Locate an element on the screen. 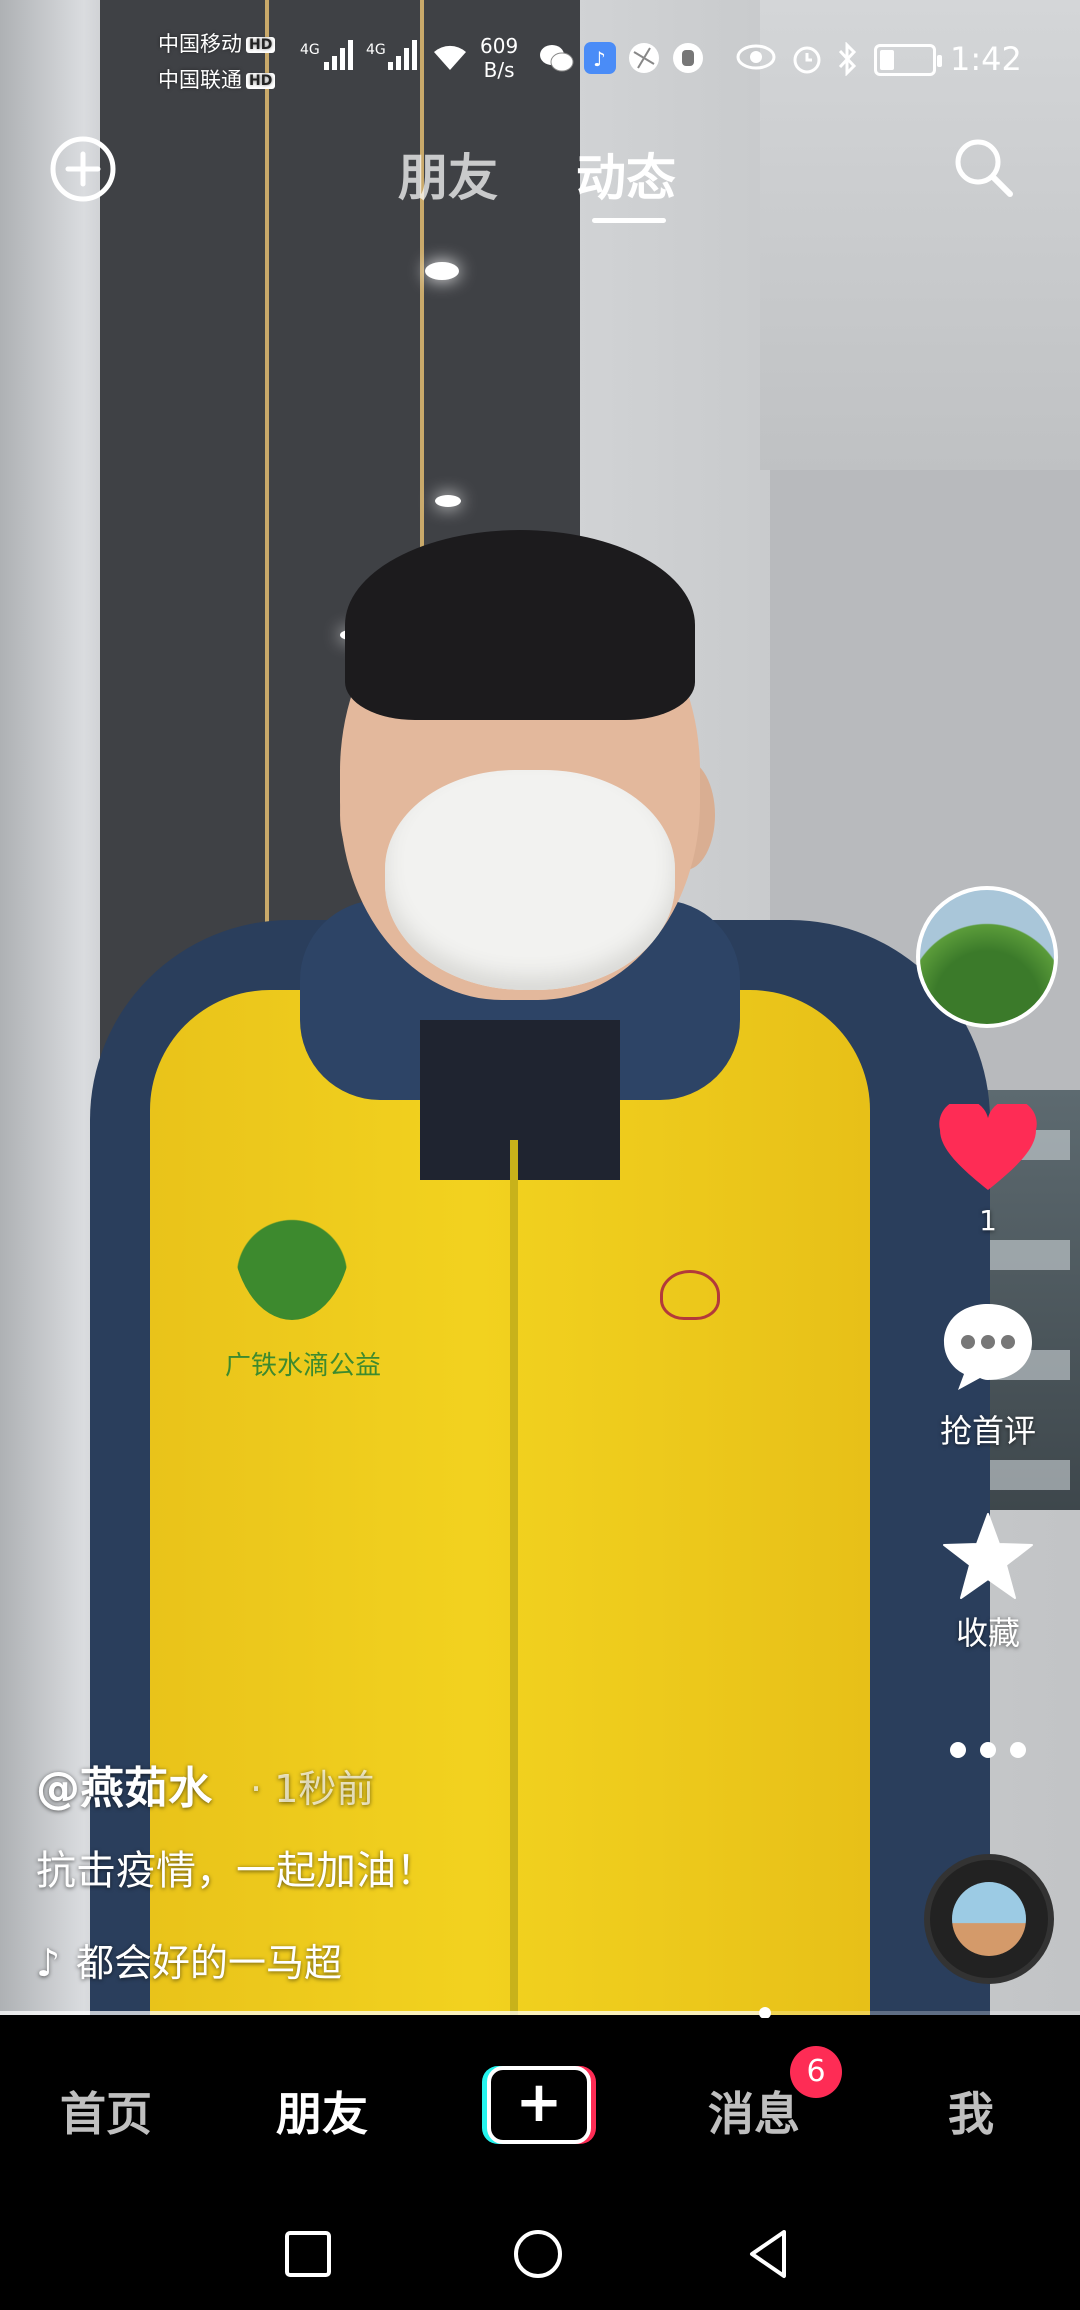  battery-icon is located at coordinates (908, 60).